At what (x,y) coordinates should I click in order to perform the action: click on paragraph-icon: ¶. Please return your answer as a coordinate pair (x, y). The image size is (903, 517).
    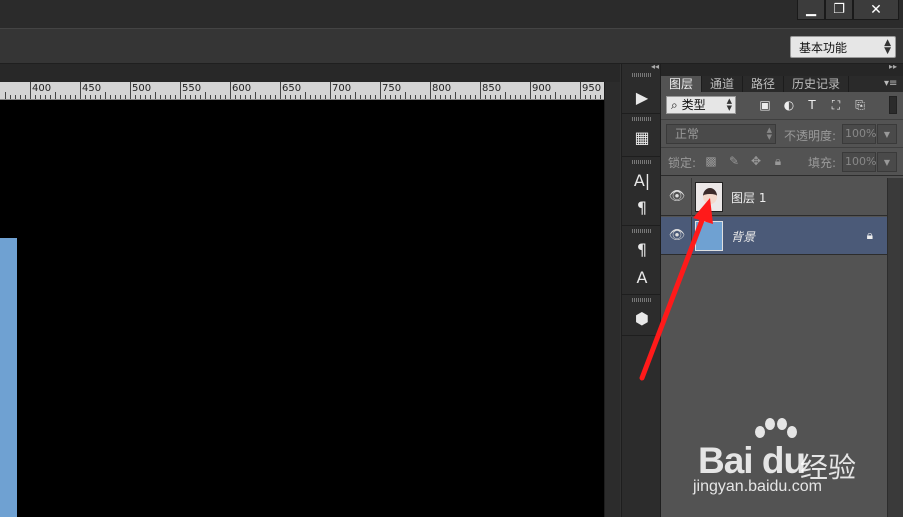
    Looking at the image, I should click on (642, 207).